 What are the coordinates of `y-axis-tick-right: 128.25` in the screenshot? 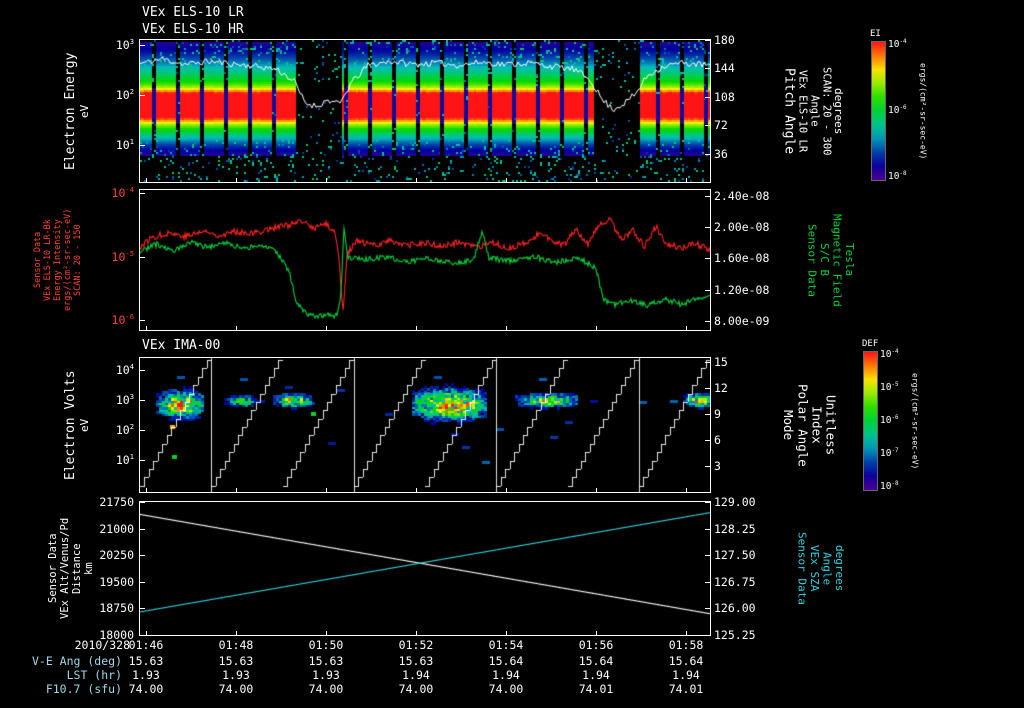 It's located at (735, 528).